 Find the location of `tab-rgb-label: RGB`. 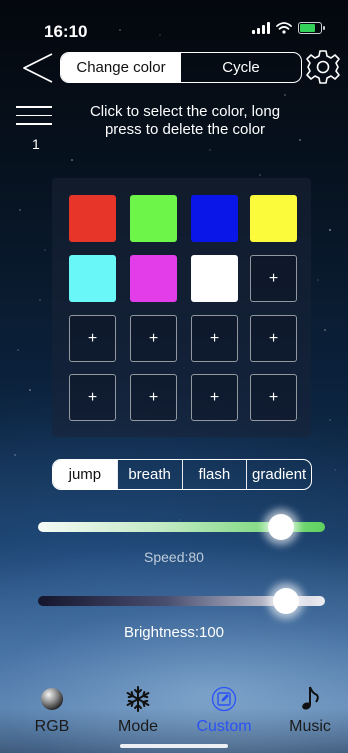

tab-rgb-label: RGB is located at coordinates (52, 726).